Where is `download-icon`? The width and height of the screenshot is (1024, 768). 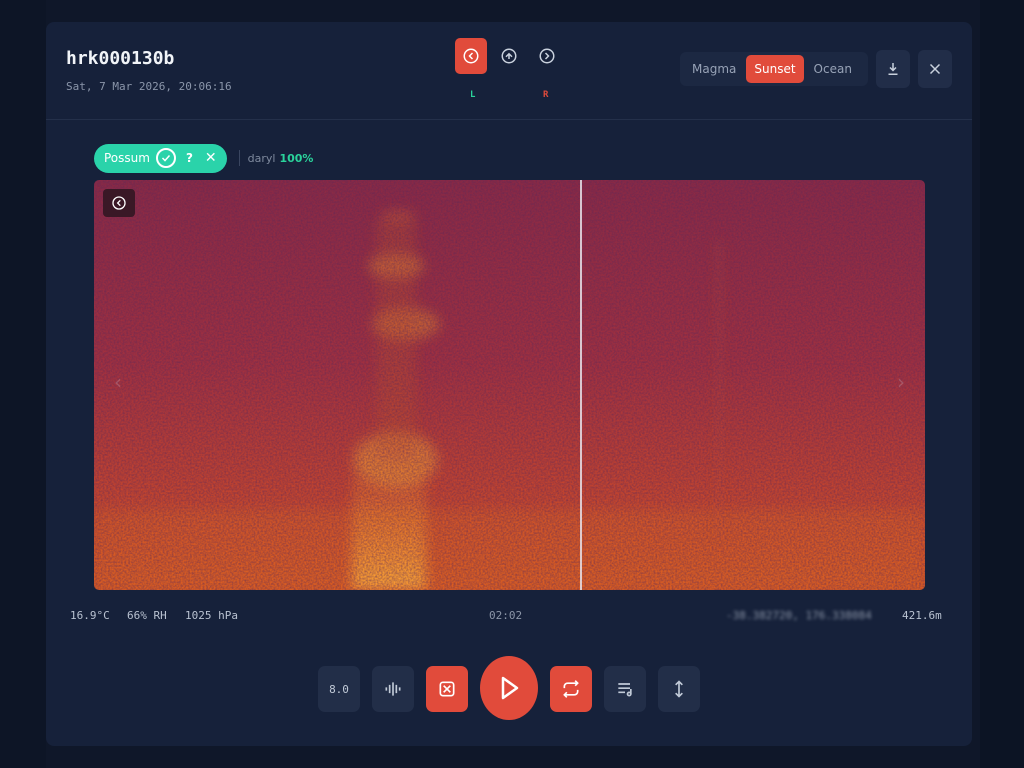
download-icon is located at coordinates (893, 69).